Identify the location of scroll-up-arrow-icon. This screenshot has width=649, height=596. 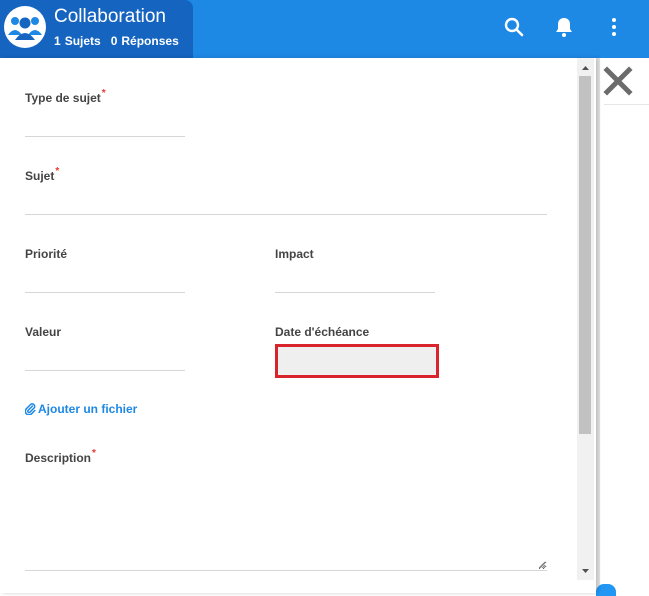
(585, 68).